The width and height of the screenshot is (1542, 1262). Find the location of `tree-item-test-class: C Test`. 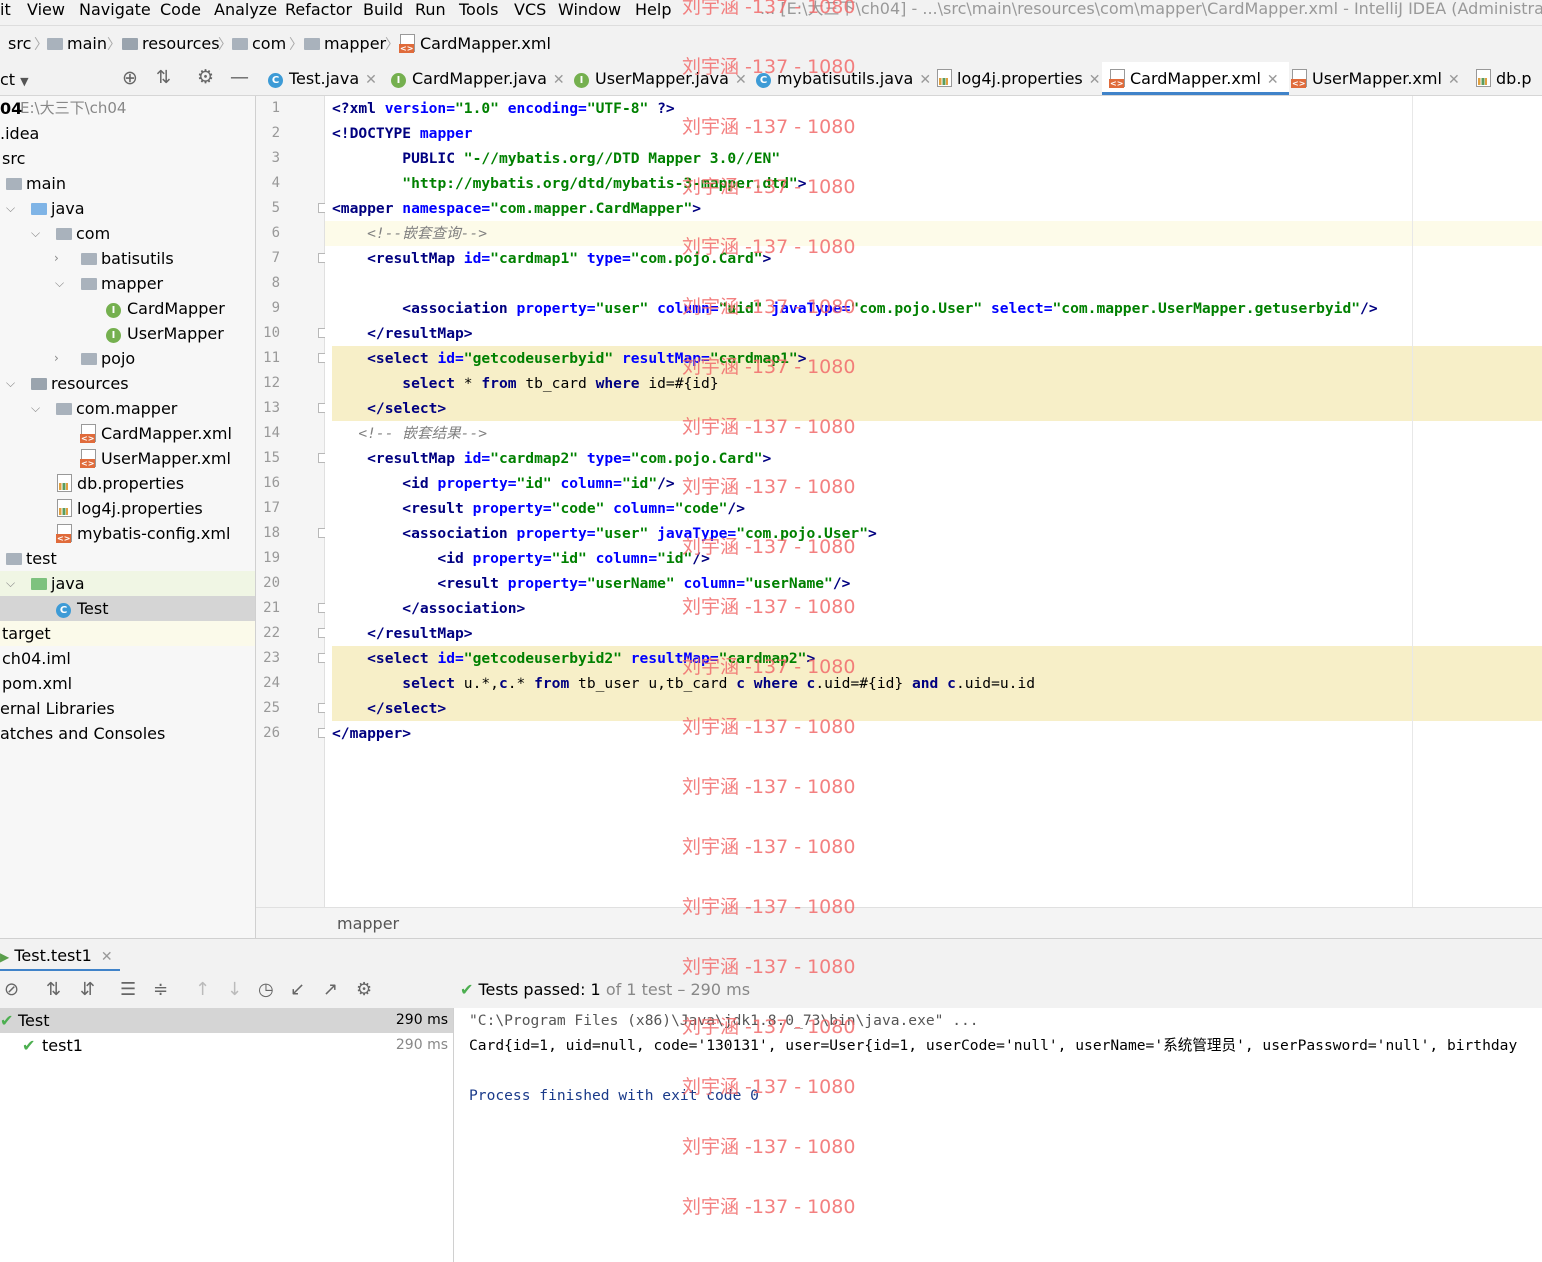

tree-item-test-class: C Test is located at coordinates (127, 608).